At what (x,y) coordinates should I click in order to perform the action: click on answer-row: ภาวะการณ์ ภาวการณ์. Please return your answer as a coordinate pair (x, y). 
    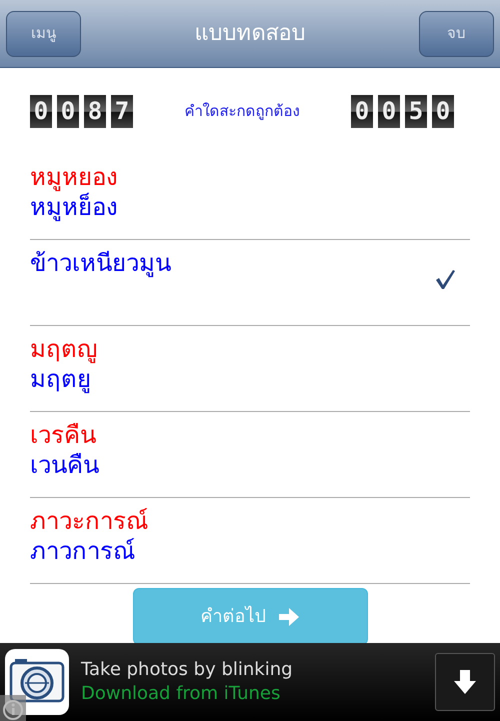
    Looking at the image, I should click on (250, 541).